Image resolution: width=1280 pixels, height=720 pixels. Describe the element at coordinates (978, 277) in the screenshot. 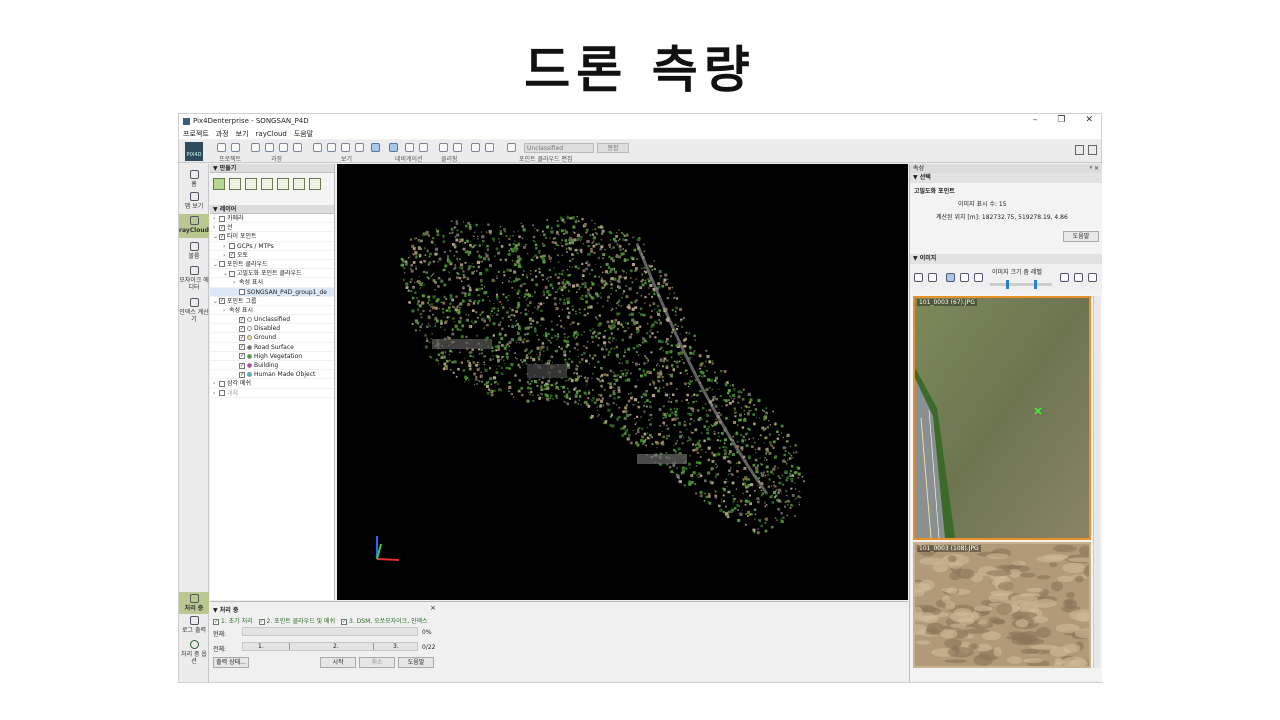

I see `sort-down-icon` at that location.